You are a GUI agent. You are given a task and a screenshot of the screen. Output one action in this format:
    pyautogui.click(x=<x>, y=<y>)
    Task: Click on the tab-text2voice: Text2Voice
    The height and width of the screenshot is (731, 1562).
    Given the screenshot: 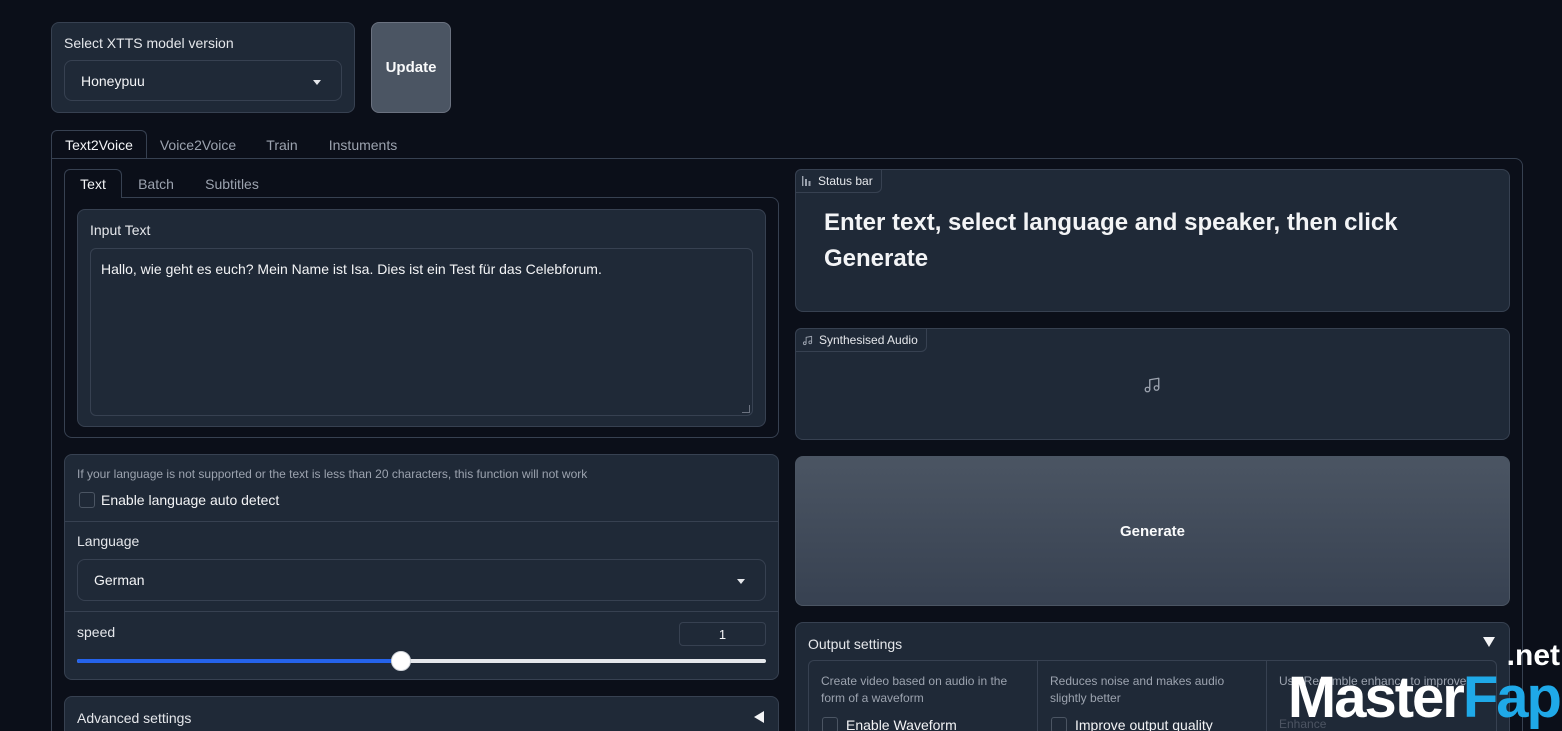 What is the action you would take?
    pyautogui.click(x=99, y=144)
    